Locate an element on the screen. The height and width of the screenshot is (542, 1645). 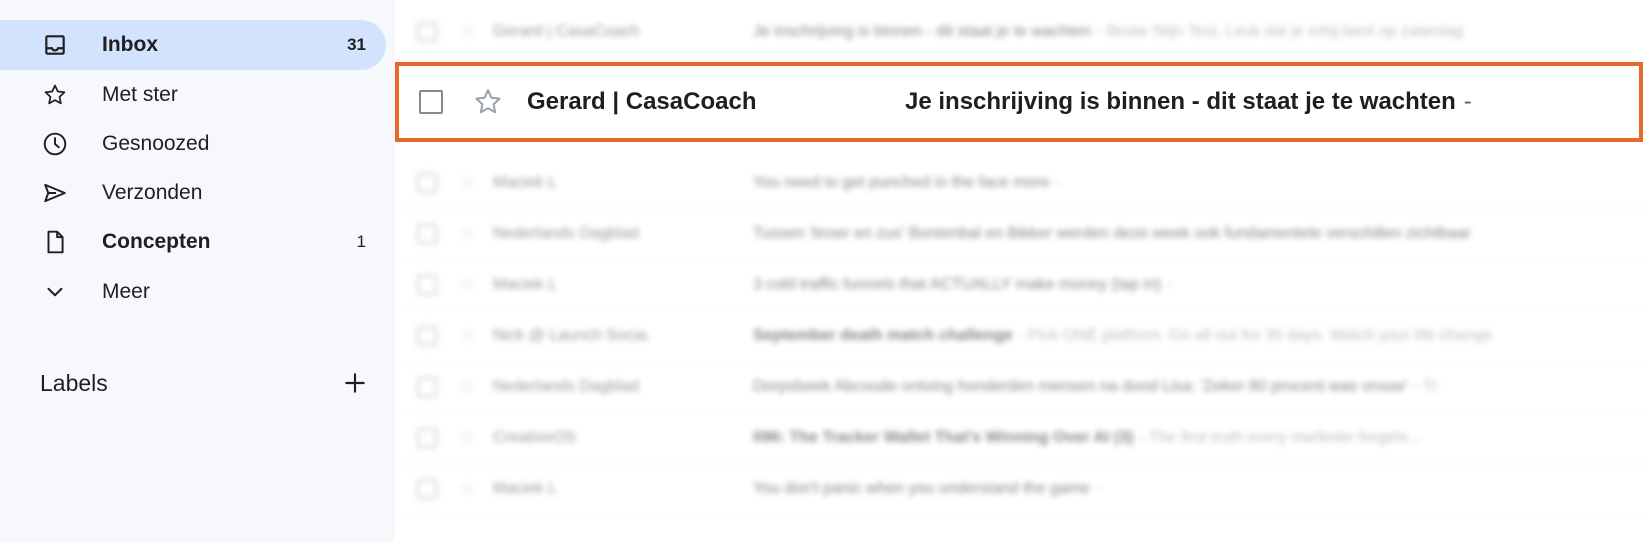
plus-icon is located at coordinates (355, 383).